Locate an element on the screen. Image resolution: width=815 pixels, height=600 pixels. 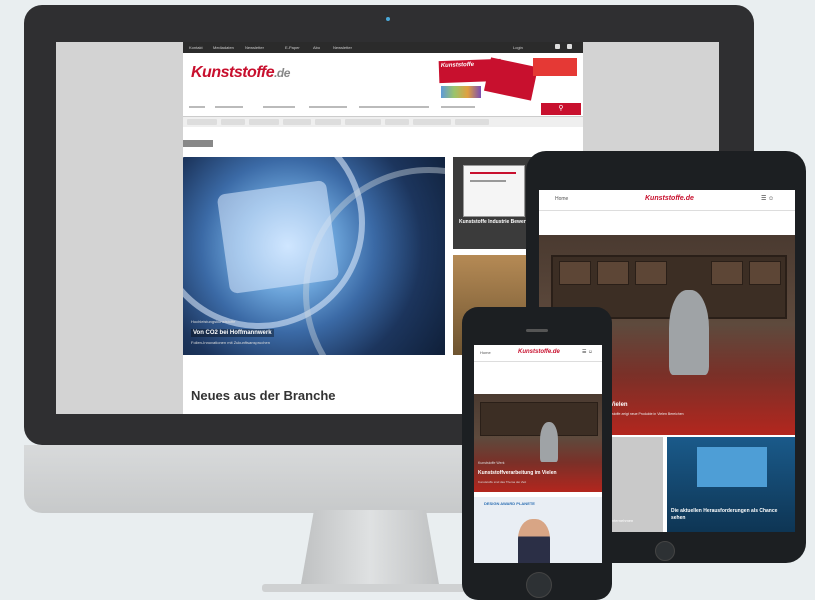
banner-title: Kunststoffe is located at coordinates (457, 65).